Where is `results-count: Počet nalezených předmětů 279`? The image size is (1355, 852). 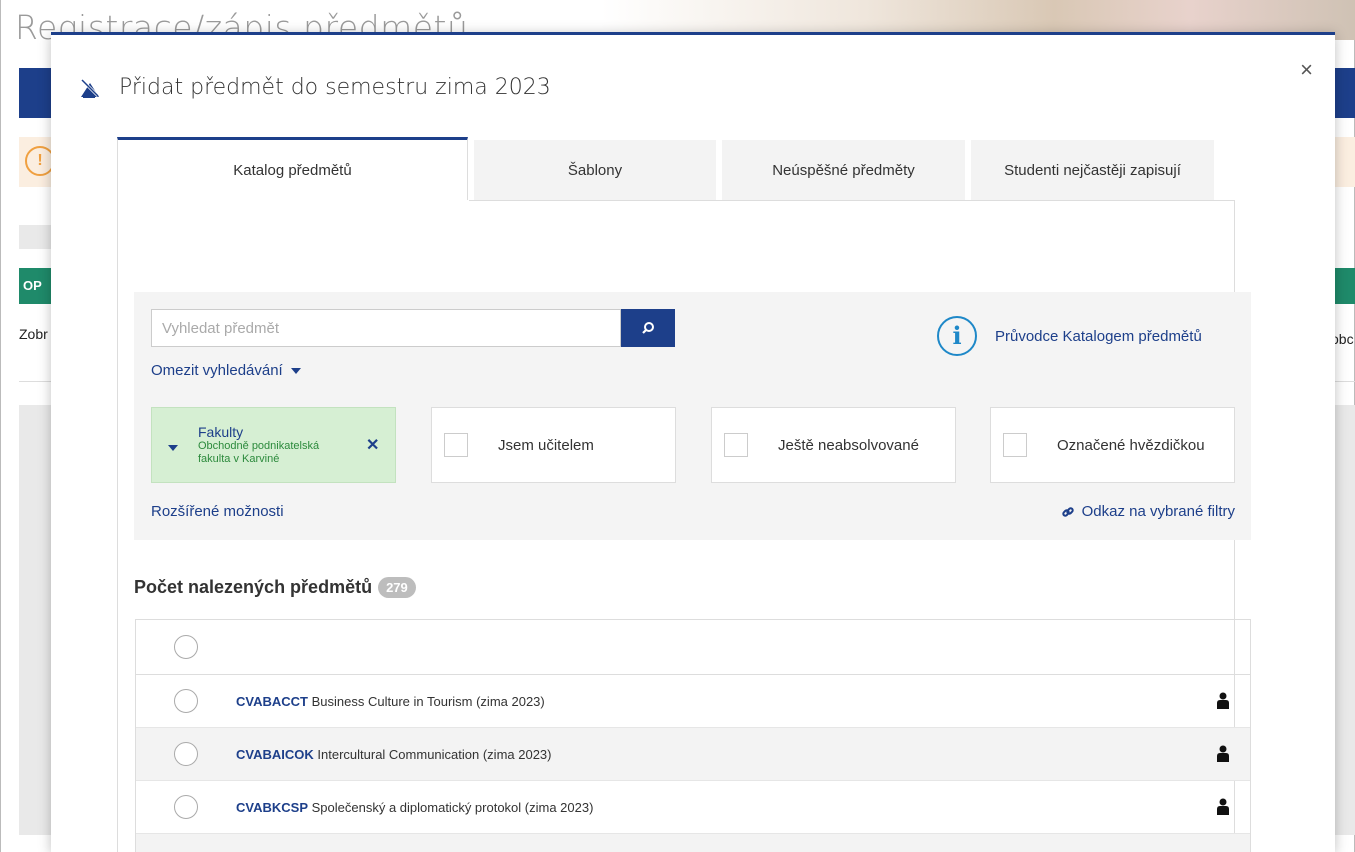
results-count: Počet nalezených předmětů 279 is located at coordinates (275, 587).